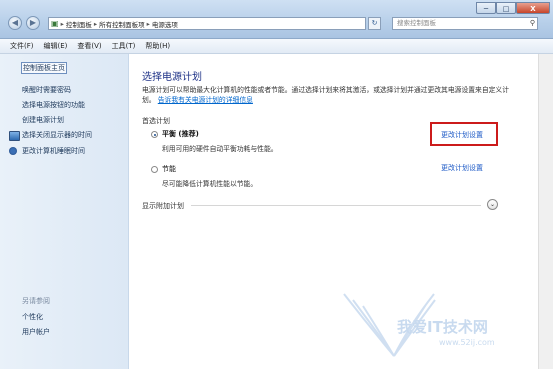 This screenshot has height=369, width=553. What do you see at coordinates (156, 121) in the screenshot?
I see `section-heading-preferred: 首选计划` at bounding box center [156, 121].